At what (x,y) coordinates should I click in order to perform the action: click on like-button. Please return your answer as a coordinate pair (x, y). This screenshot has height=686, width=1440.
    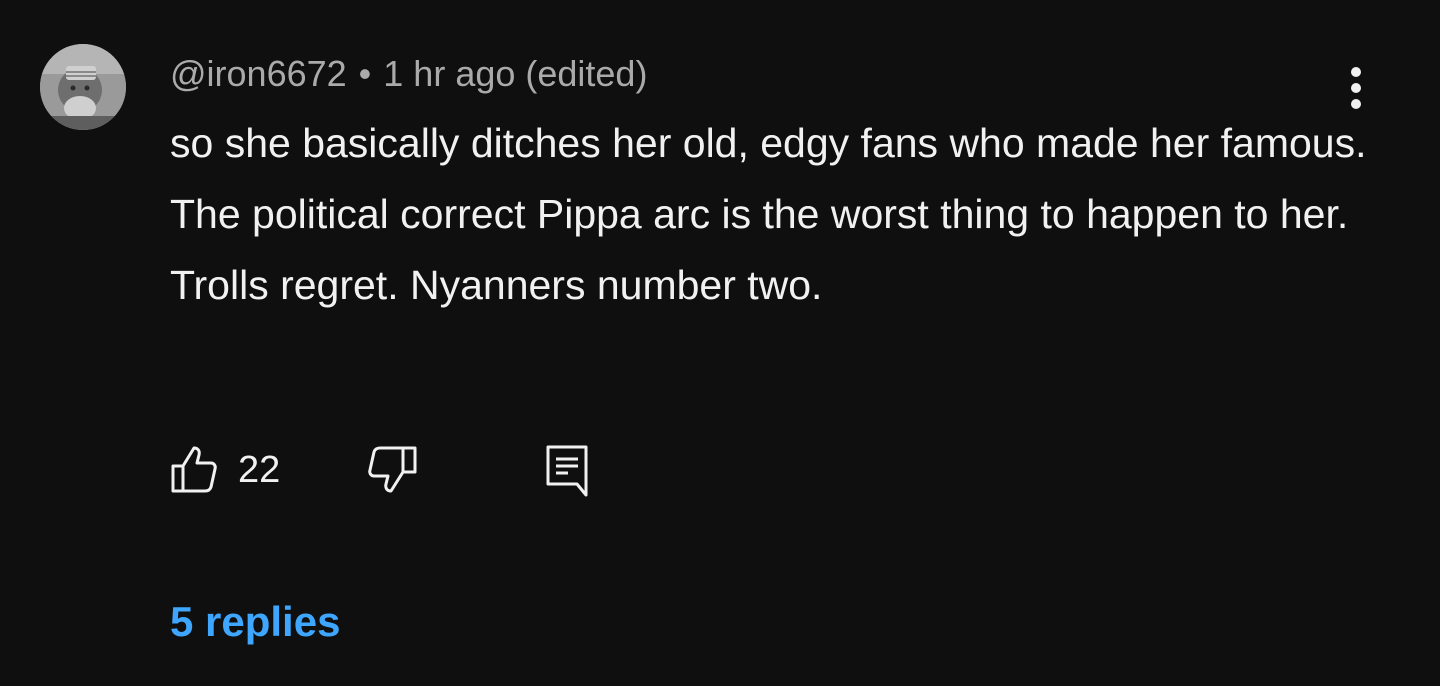
    Looking at the image, I should click on (194, 469).